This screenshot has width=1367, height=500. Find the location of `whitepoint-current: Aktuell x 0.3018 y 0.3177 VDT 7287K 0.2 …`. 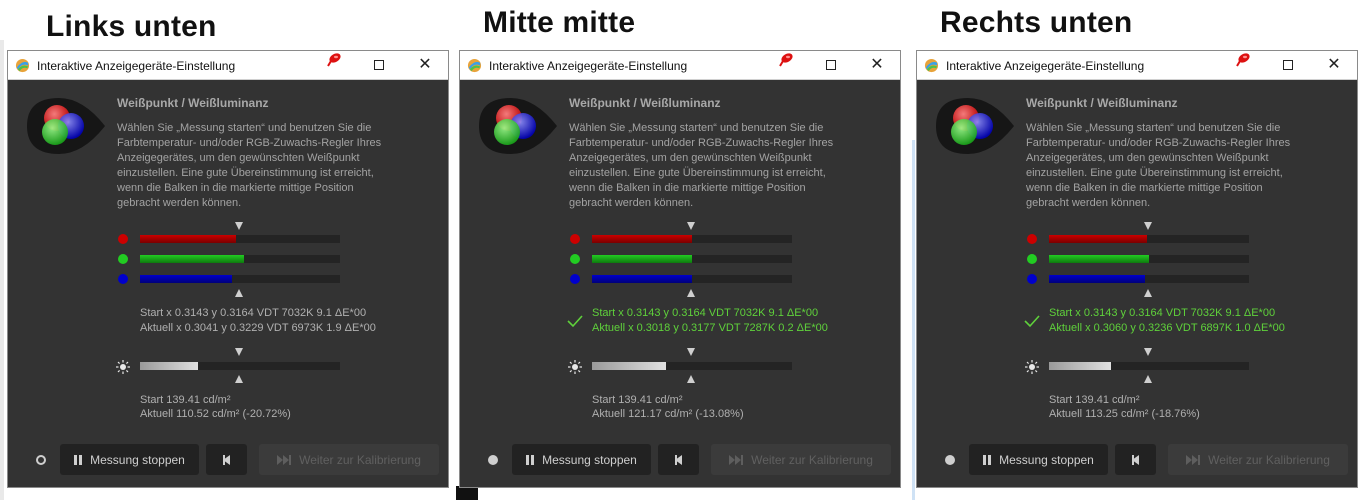

whitepoint-current: Aktuell x 0.3018 y 0.3177 VDT 7287K 0.2 … is located at coordinates (710, 328).